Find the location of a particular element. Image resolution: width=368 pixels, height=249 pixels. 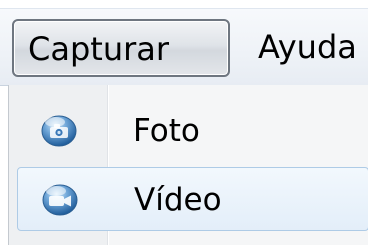

menu-ayuda: Ayuda is located at coordinates (312, 48).